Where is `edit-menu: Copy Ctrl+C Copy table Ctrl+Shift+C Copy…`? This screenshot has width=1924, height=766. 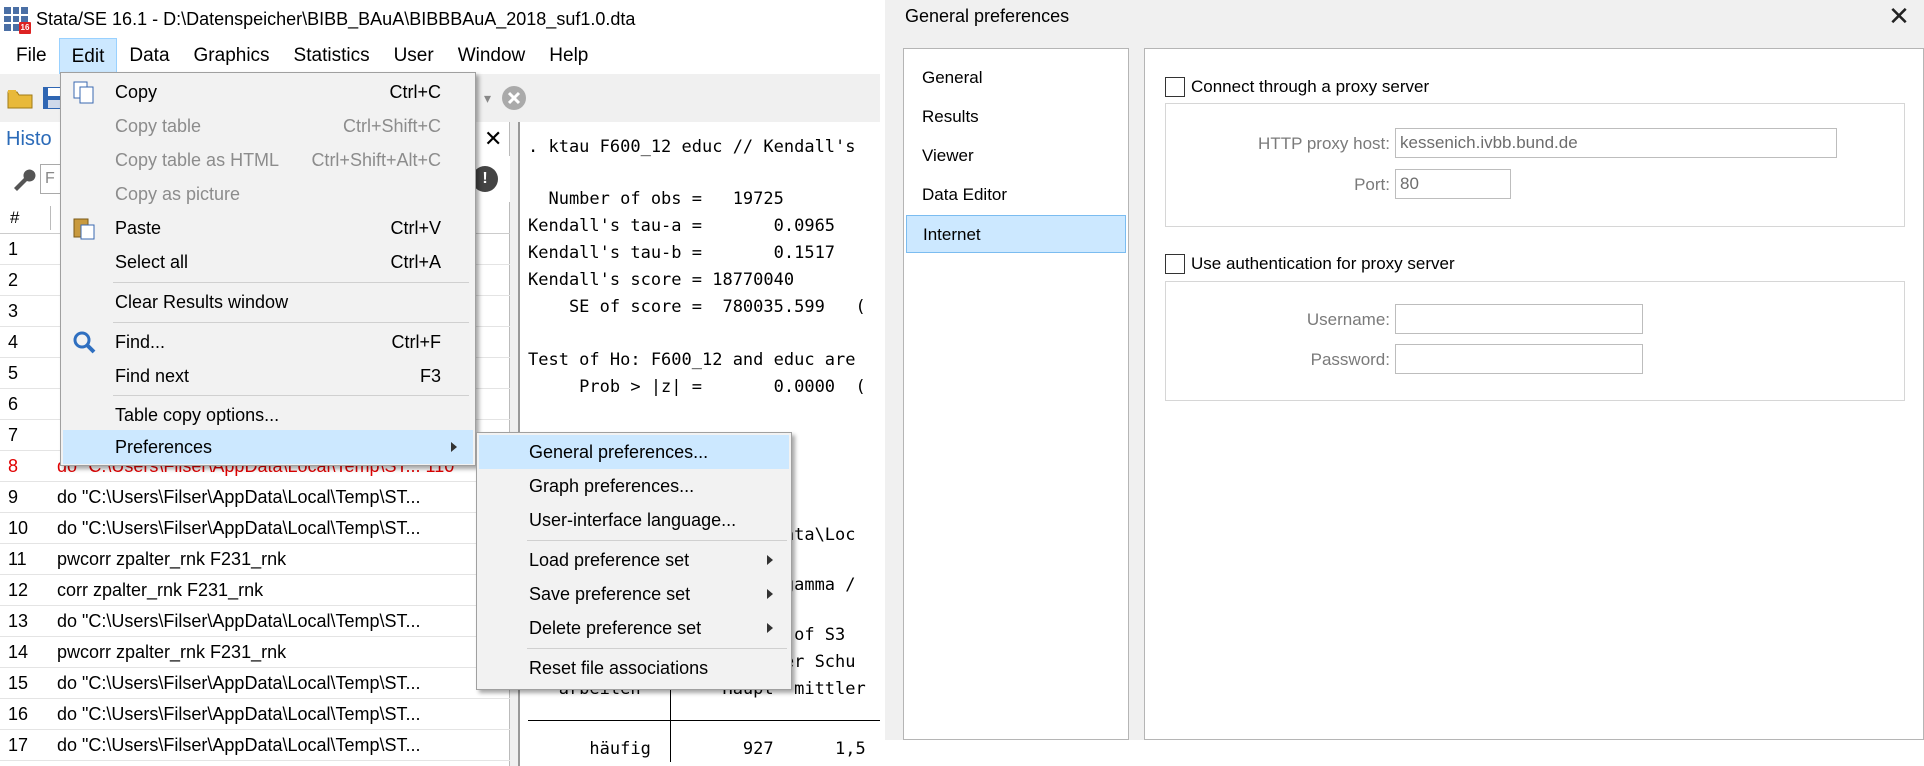 edit-menu: Copy Ctrl+C Copy table Ctrl+Shift+C Copy… is located at coordinates (268, 269).